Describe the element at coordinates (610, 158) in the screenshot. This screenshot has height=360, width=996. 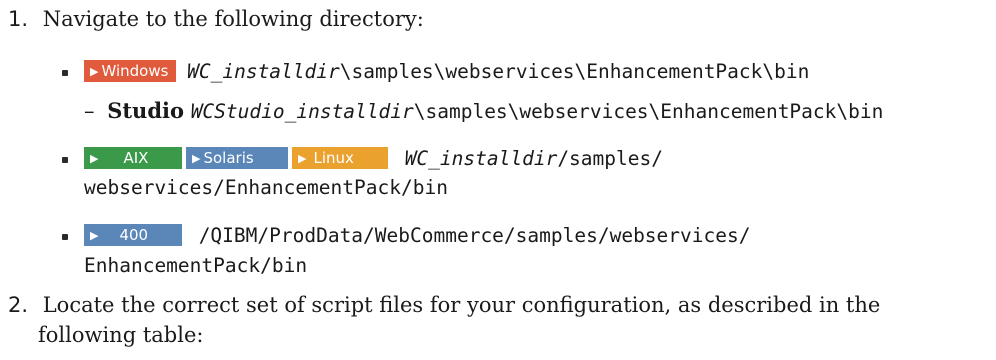
I see `path-rest: /samples/` at that location.